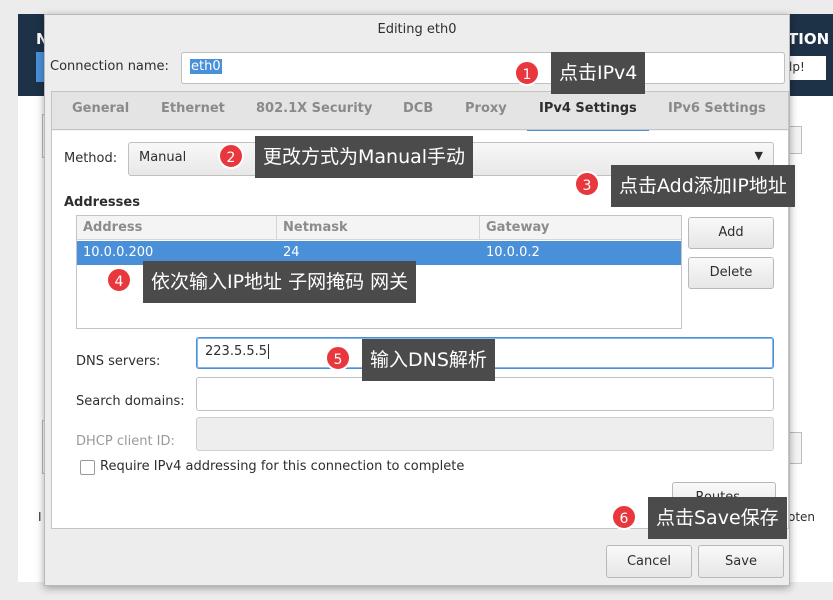  What do you see at coordinates (587, 184) in the screenshot?
I see `step-badge-3: 3` at bounding box center [587, 184].